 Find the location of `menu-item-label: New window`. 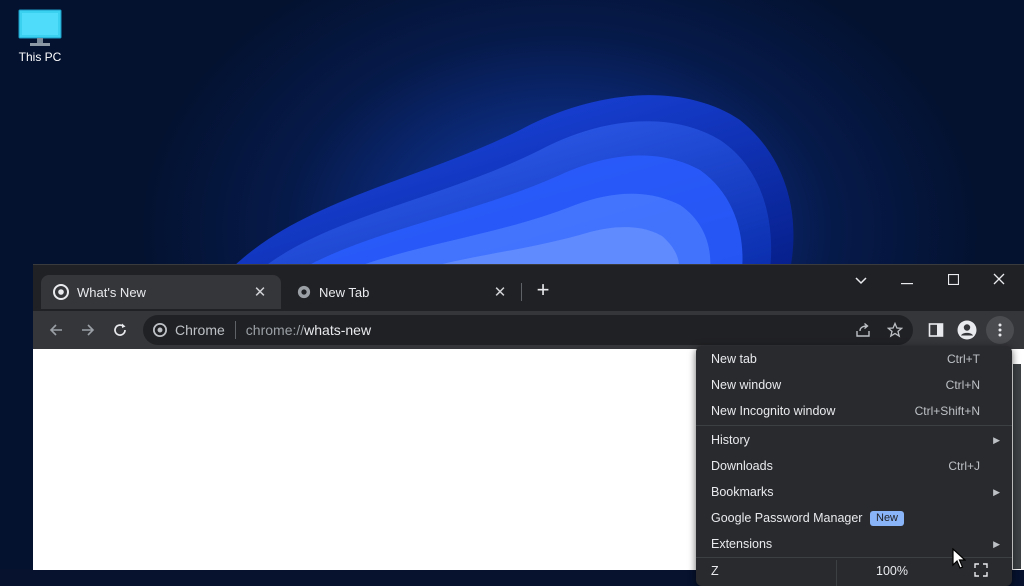

menu-item-label: New window is located at coordinates (746, 385).